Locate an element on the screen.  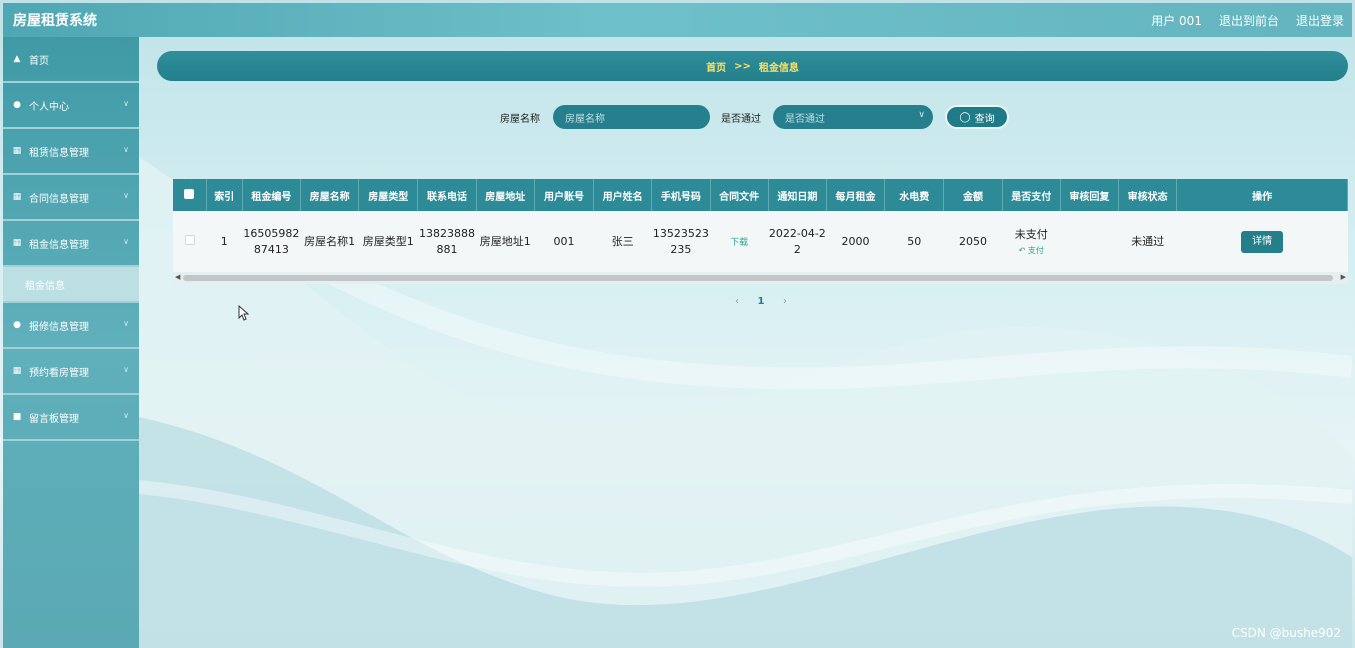
sidebar-item-label: 预约看房管理 is located at coordinates (59, 373).